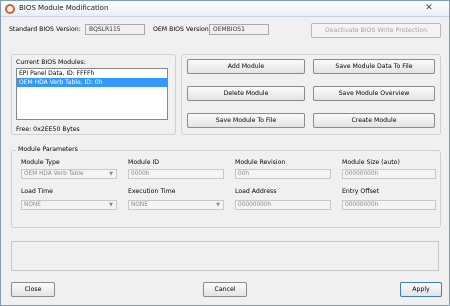 The image size is (450, 306). What do you see at coordinates (45, 29) in the screenshot?
I see `std-bios-label: Standard BIOS Version:` at bounding box center [45, 29].